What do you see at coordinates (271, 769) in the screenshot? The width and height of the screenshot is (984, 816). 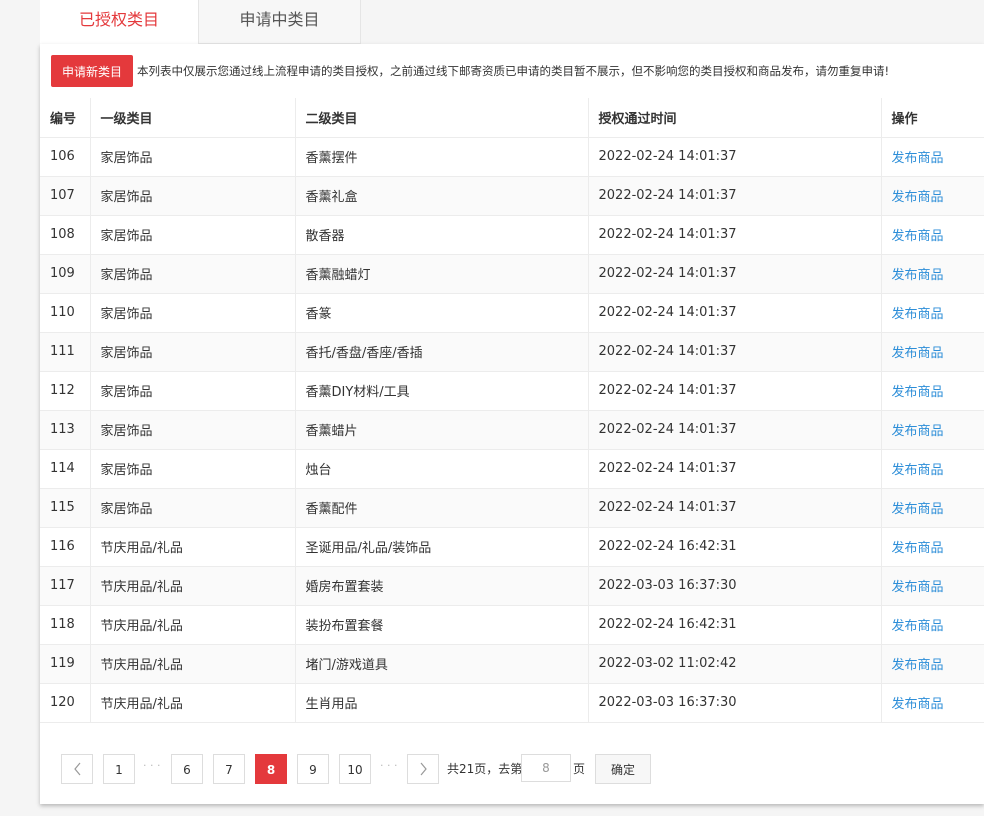 I see `page-button-8-current: 8` at bounding box center [271, 769].